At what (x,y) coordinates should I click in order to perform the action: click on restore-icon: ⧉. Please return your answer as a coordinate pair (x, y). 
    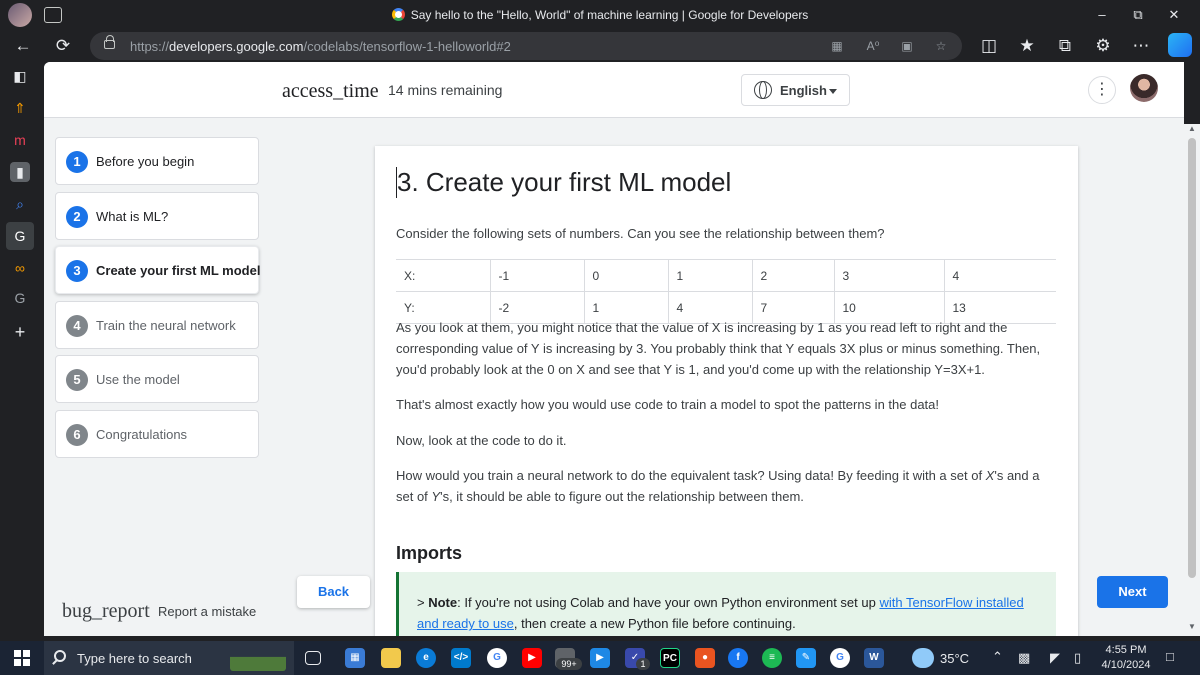
    Looking at the image, I should click on (1138, 15).